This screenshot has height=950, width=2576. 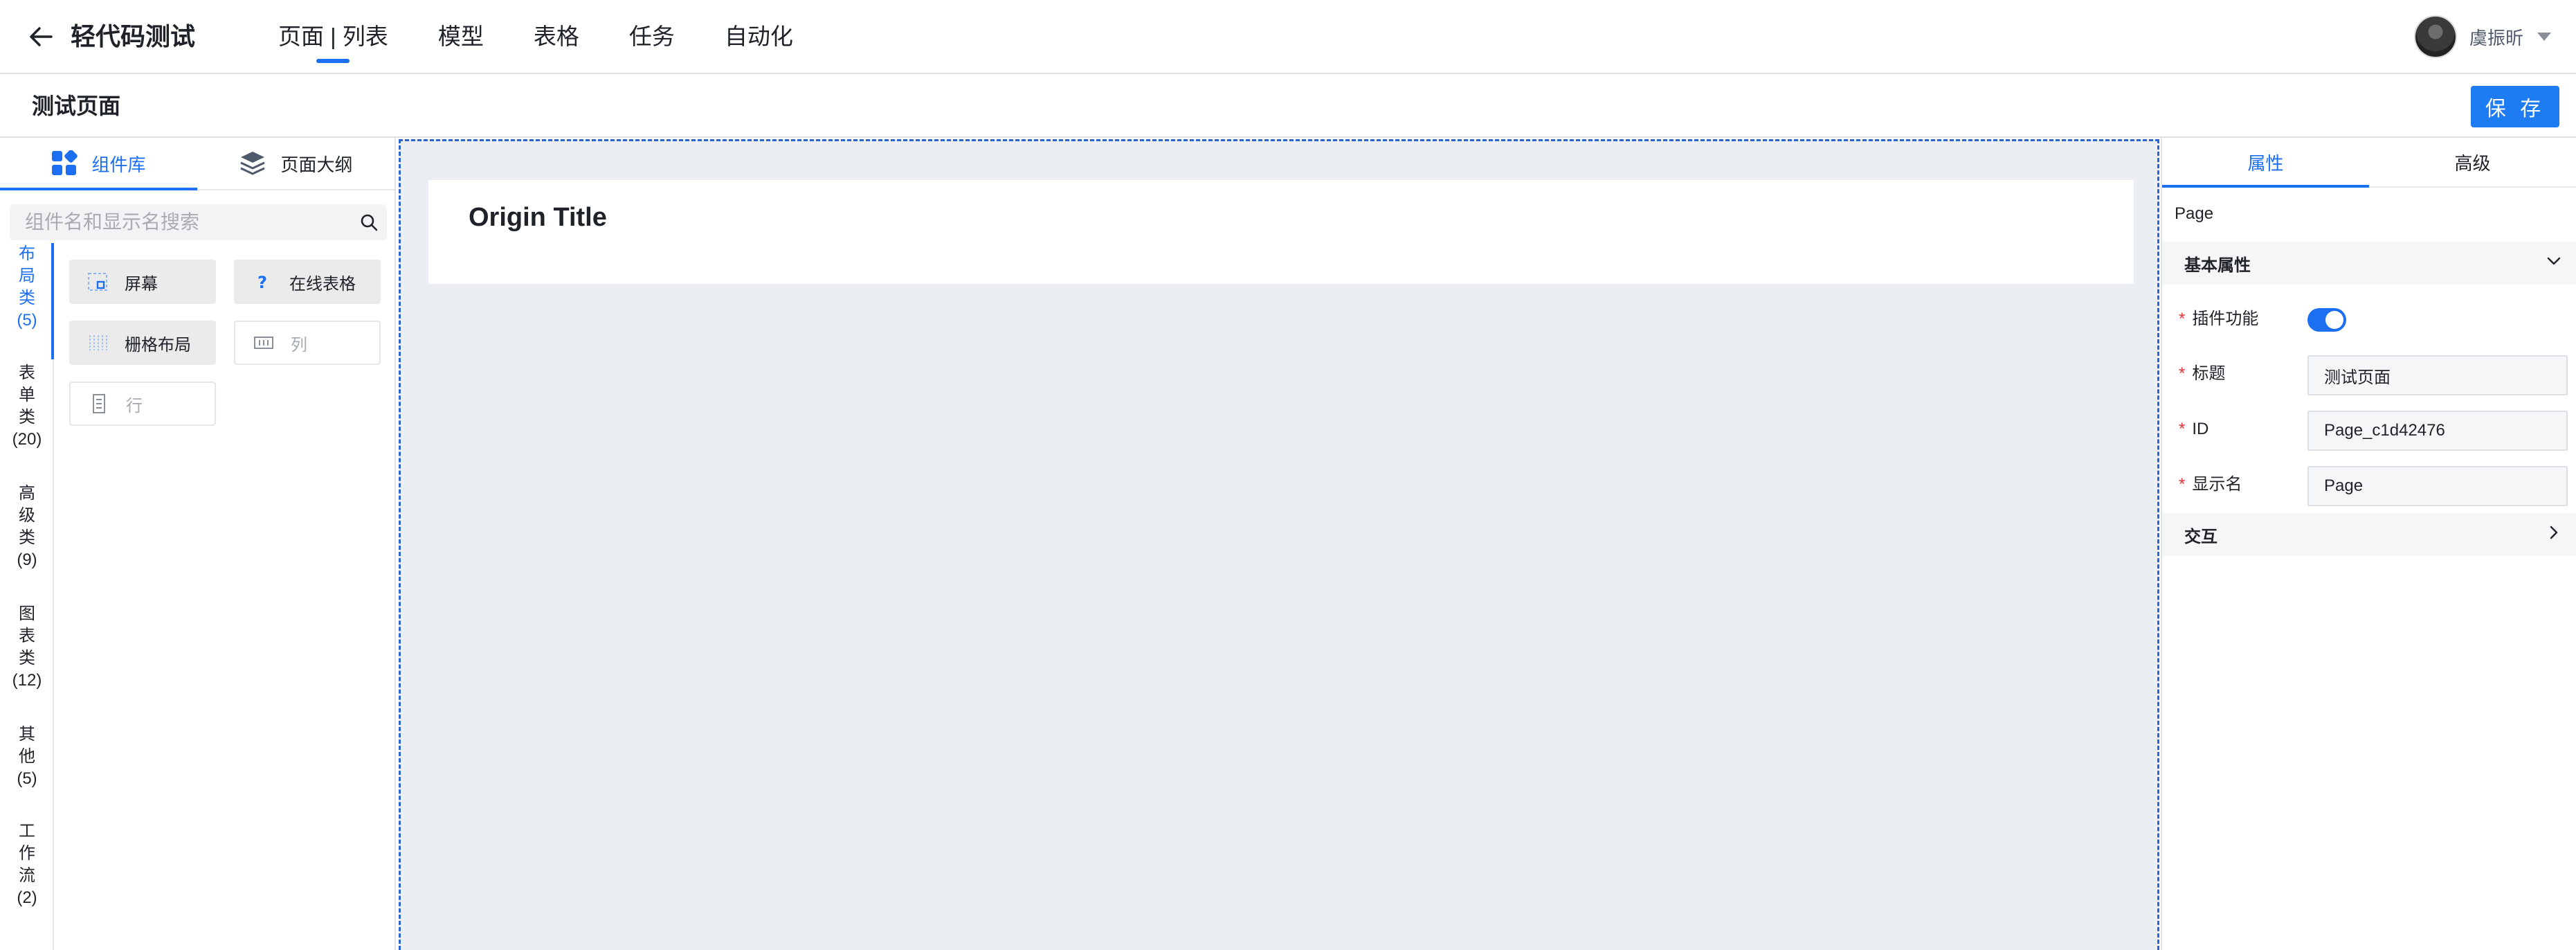 I want to click on category-char: 布, so click(x=27, y=254).